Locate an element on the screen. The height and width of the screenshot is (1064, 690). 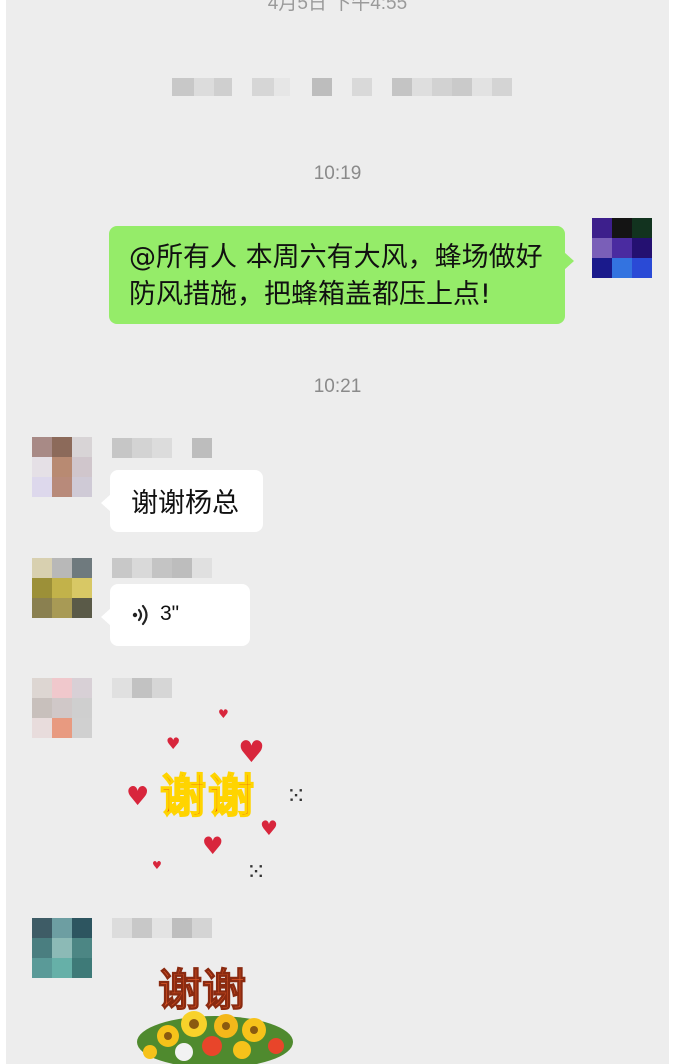
thanks-sticker: ♥ ♥ ♥ ♥ 谢谢 ⁙ ♥ ♥ ♥ ⁙ is located at coordinates (216, 795).